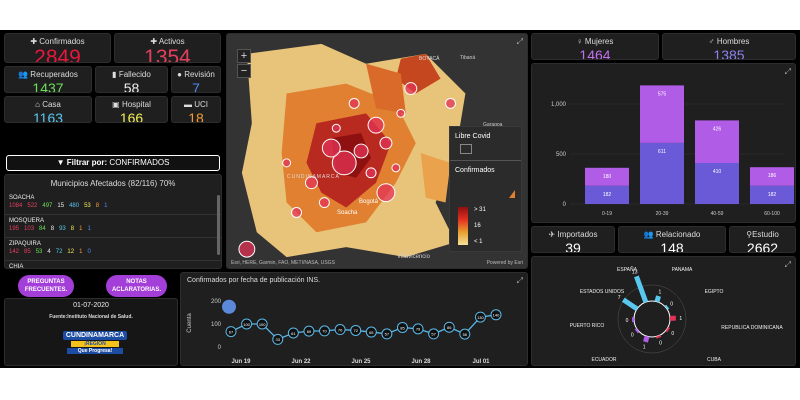  What do you see at coordinates (190, 323) in the screenshot?
I see `y-axis-label: Cuenta` at bounding box center [190, 323].